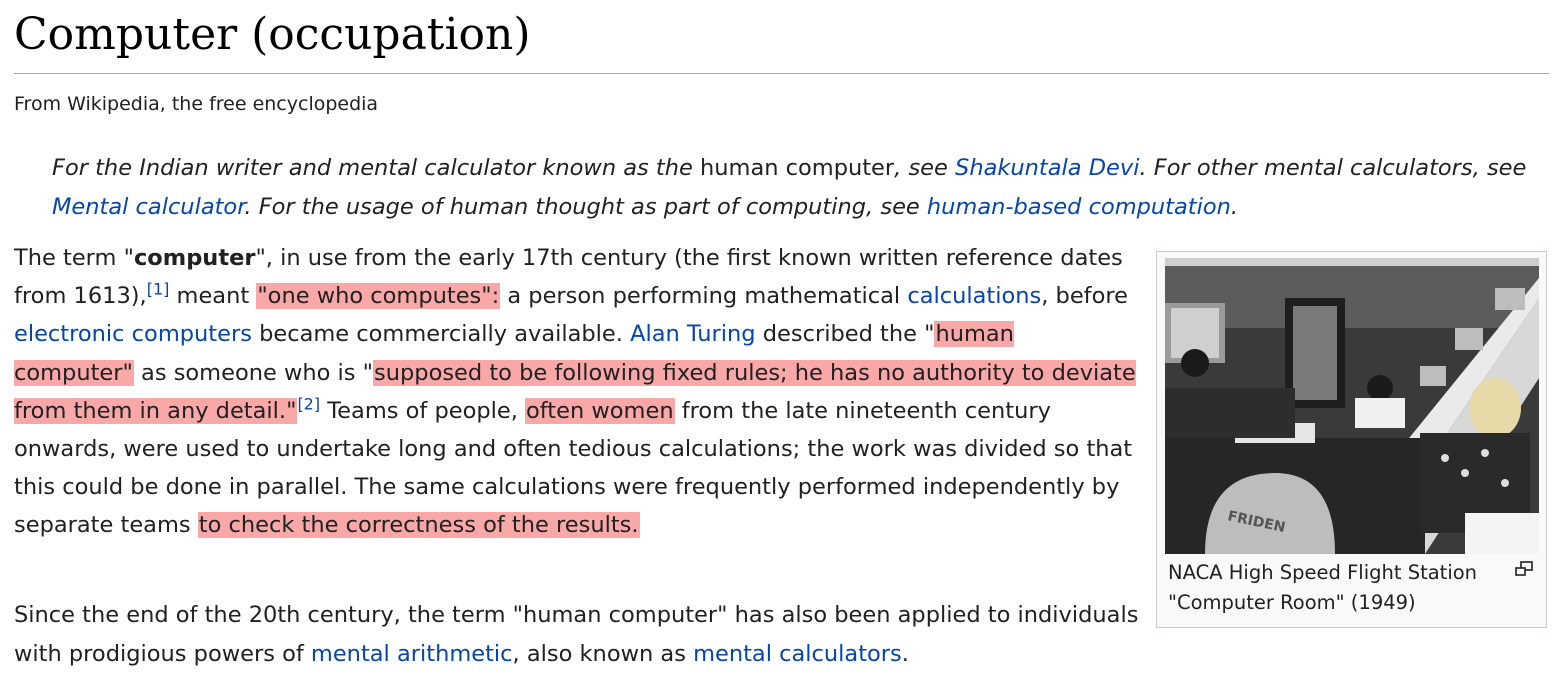 This screenshot has width=1557, height=680. I want to click on link-calculations: calculations, so click(974, 296).